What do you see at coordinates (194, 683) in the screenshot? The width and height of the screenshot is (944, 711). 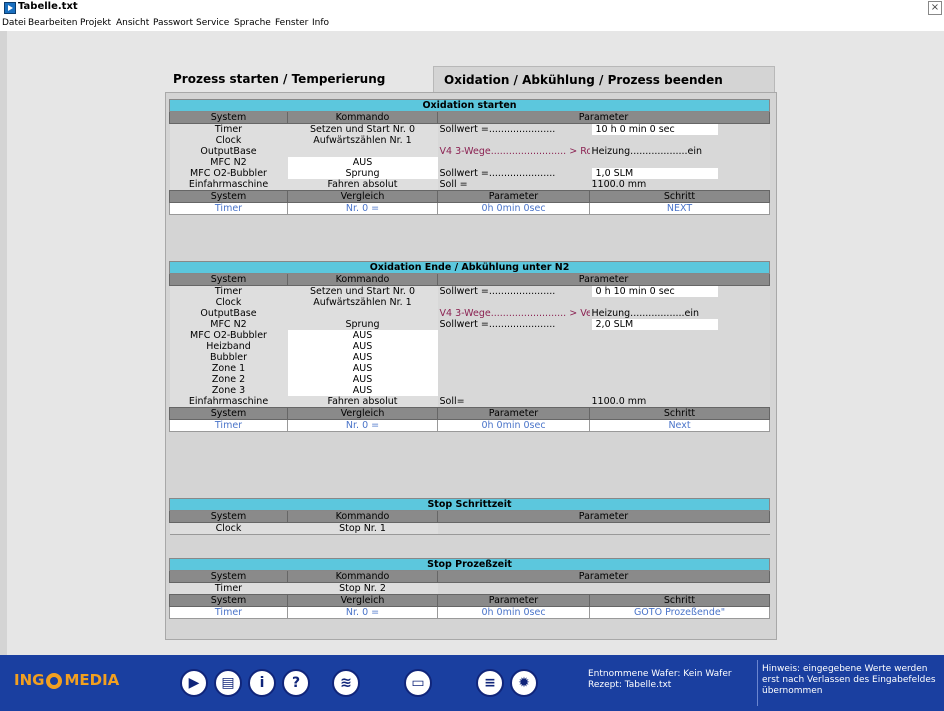 I see `play-icon: ▶` at bounding box center [194, 683].